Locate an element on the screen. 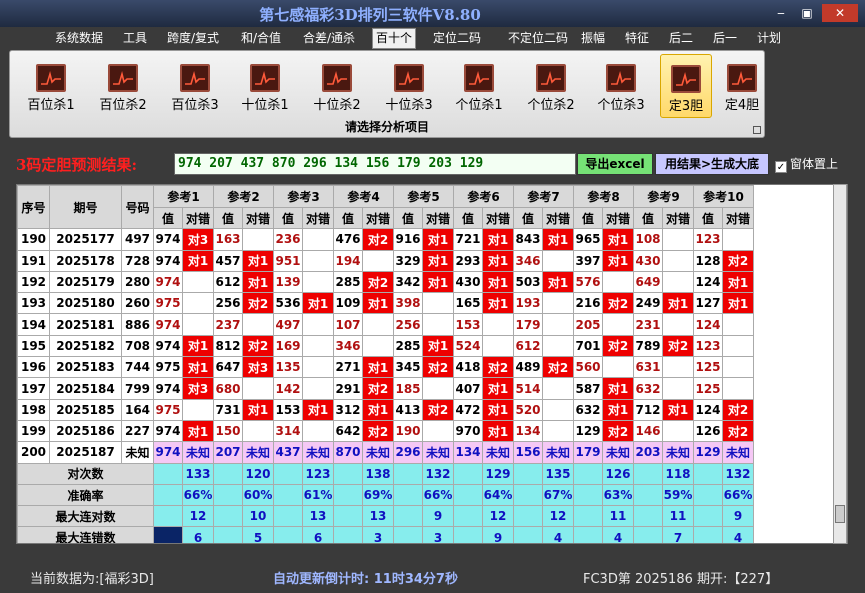 Image resolution: width=865 pixels, height=593 pixels. prediction-result-field: 974 207 437 870 296 134 156 179 203 129 is located at coordinates (375, 164).